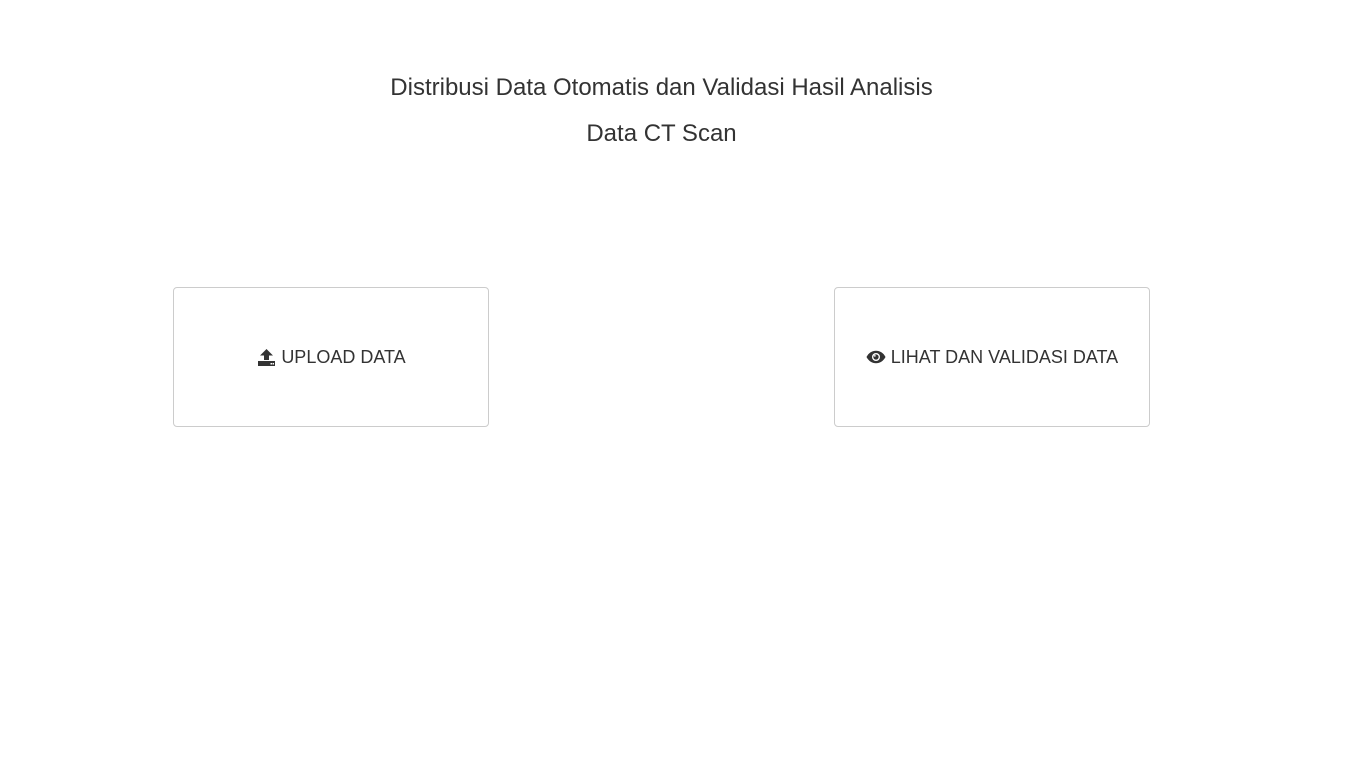 The width and height of the screenshot is (1366, 768). I want to click on upload-data-content: UPLOAD DATA, so click(331, 357).